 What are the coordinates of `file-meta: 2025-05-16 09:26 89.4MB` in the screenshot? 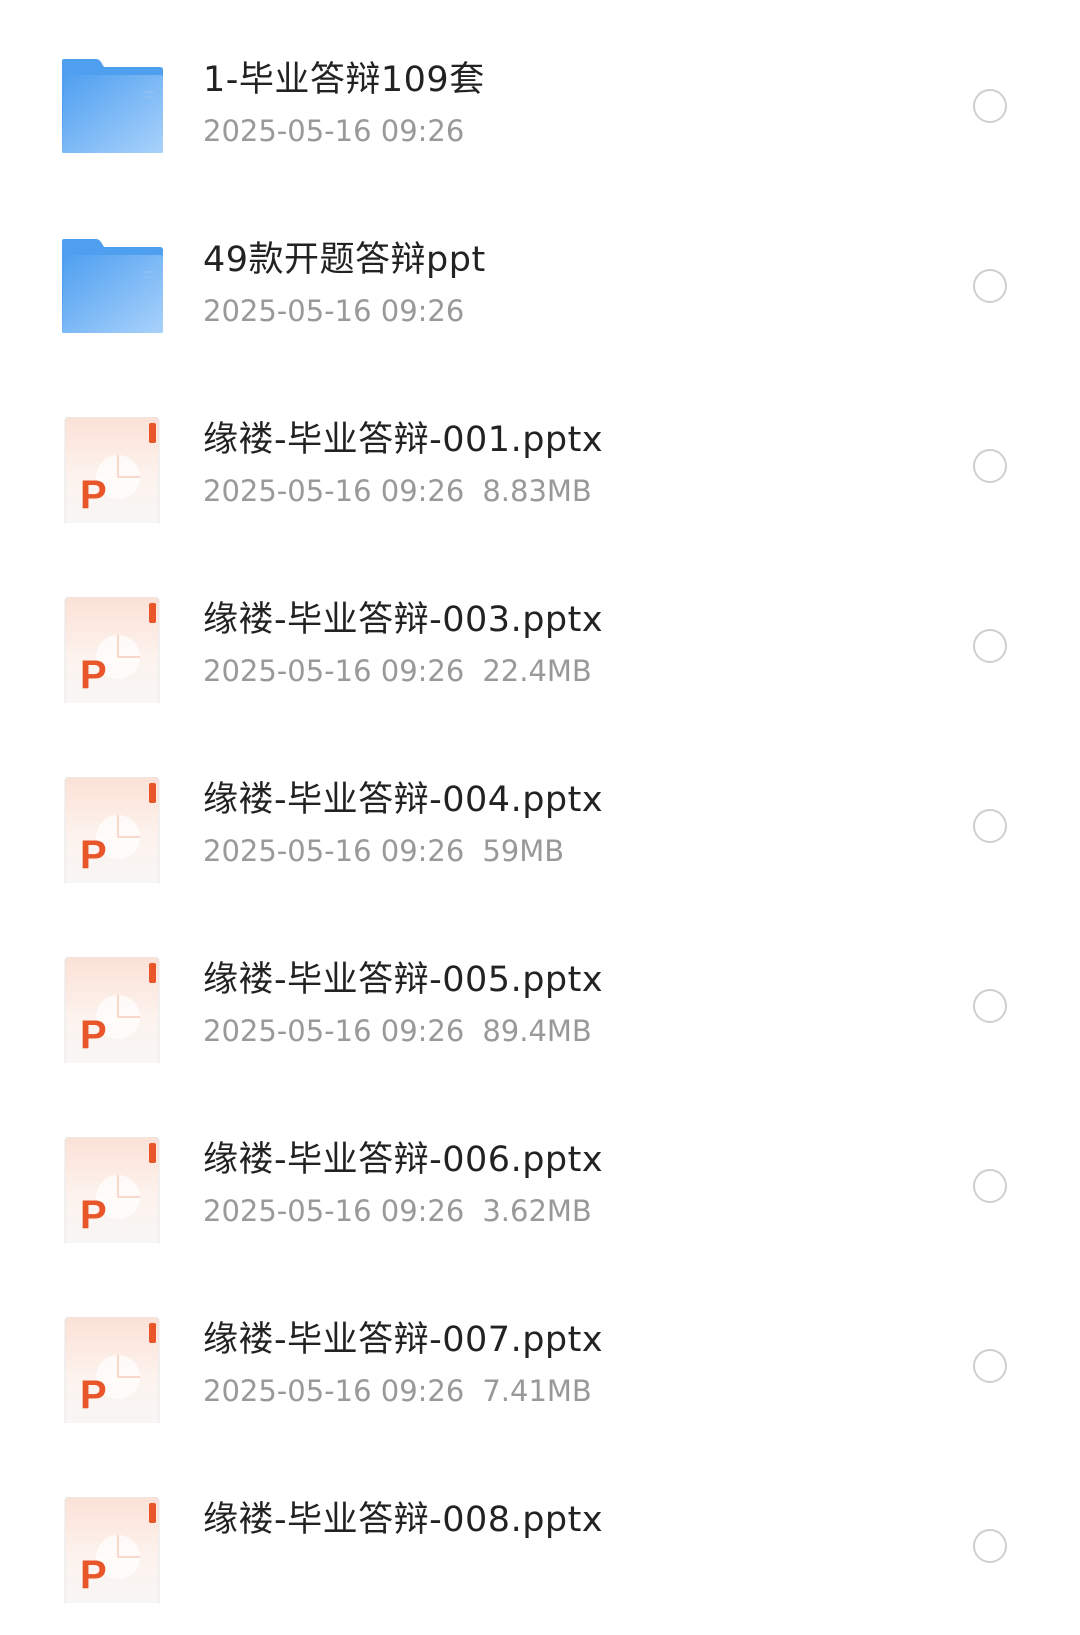 It's located at (397, 1031).